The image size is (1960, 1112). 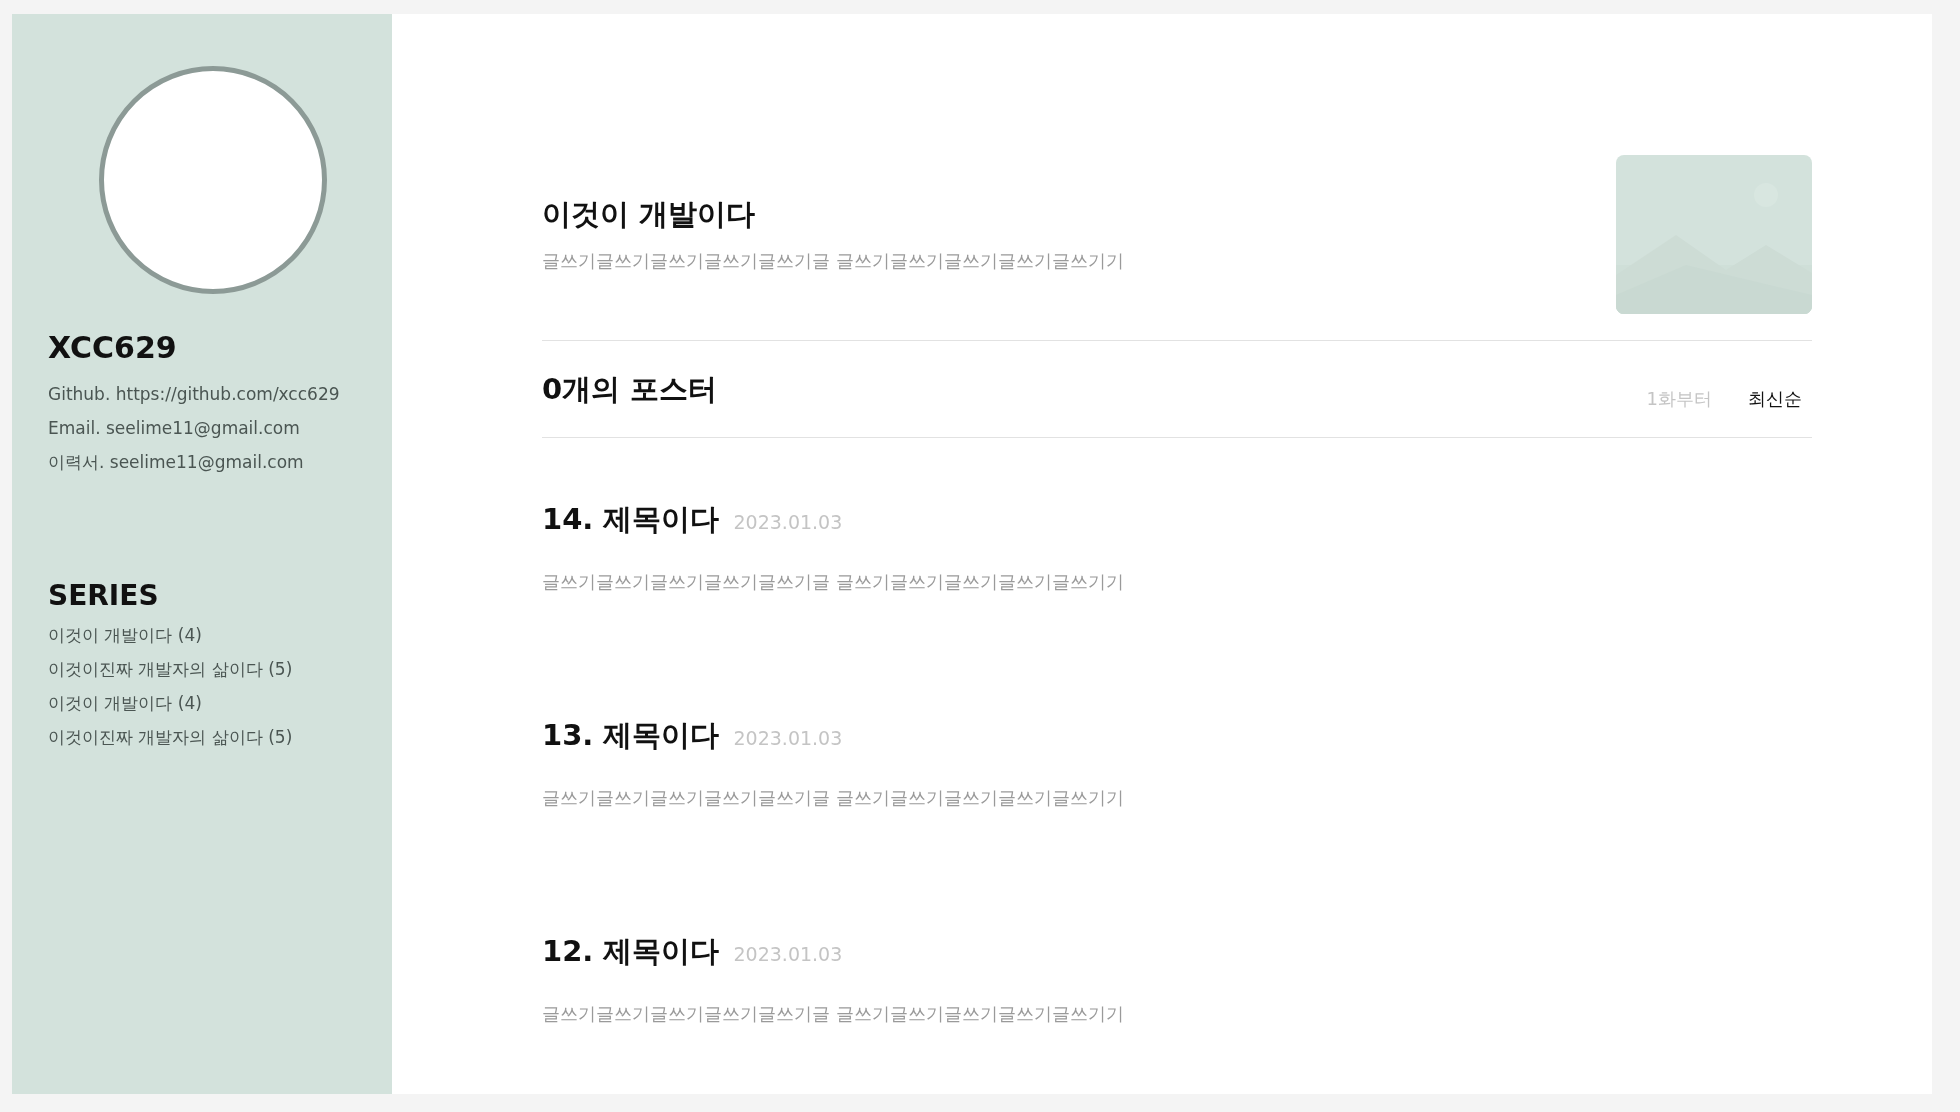 What do you see at coordinates (113, 347) in the screenshot?
I see `profile-name: XCC629` at bounding box center [113, 347].